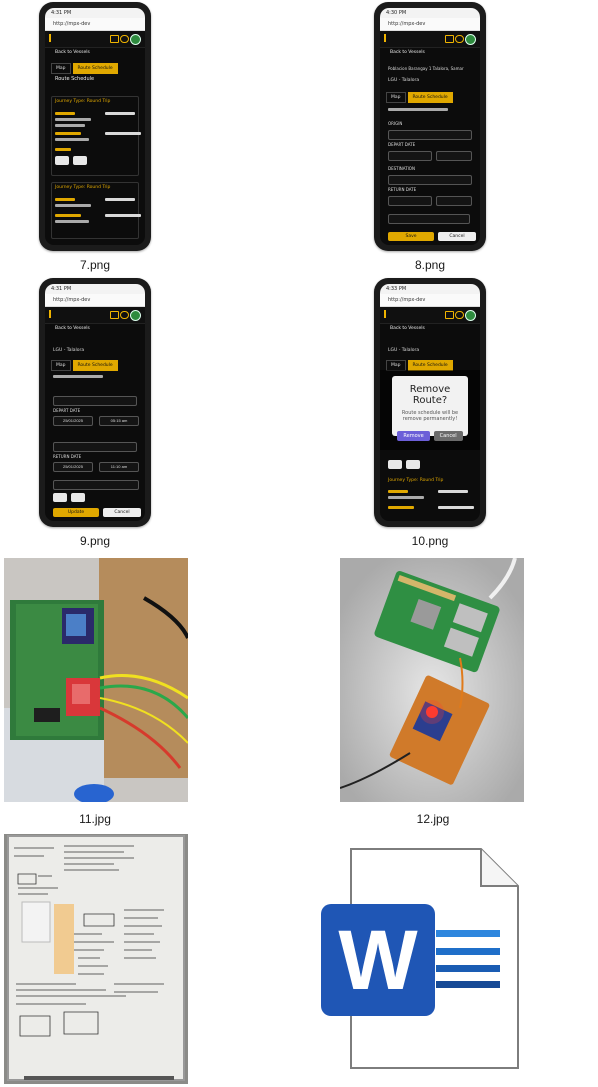 Image resolution: width=598 pixels, height=1087 pixels. Describe the element at coordinates (430, 13) in the screenshot. I see `status-bar: 4:30 PM` at that location.